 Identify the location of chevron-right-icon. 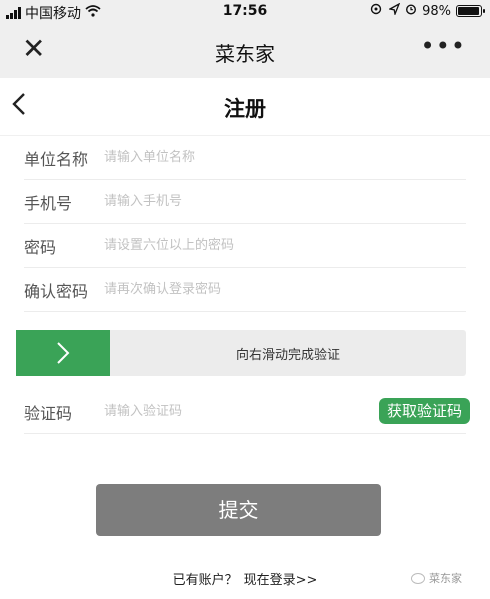
(63, 353).